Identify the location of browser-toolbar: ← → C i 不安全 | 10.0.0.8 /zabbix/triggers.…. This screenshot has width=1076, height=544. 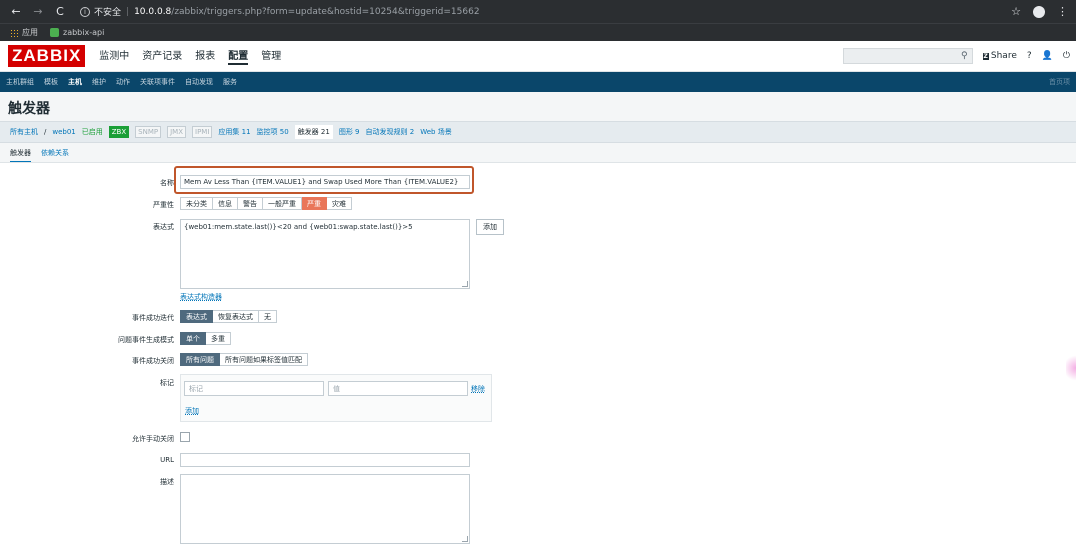
(538, 11).